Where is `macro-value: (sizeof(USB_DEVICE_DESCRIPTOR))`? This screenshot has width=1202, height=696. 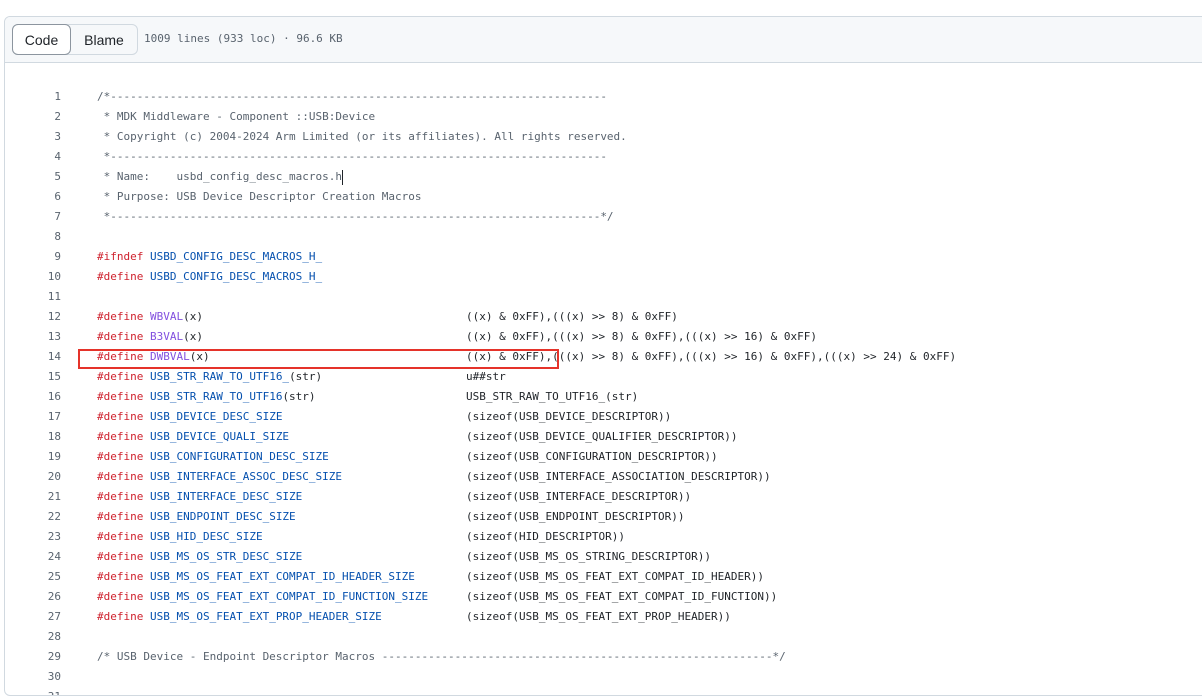 macro-value: (sizeof(USB_DEVICE_DESCRIPTOR)) is located at coordinates (569, 416).